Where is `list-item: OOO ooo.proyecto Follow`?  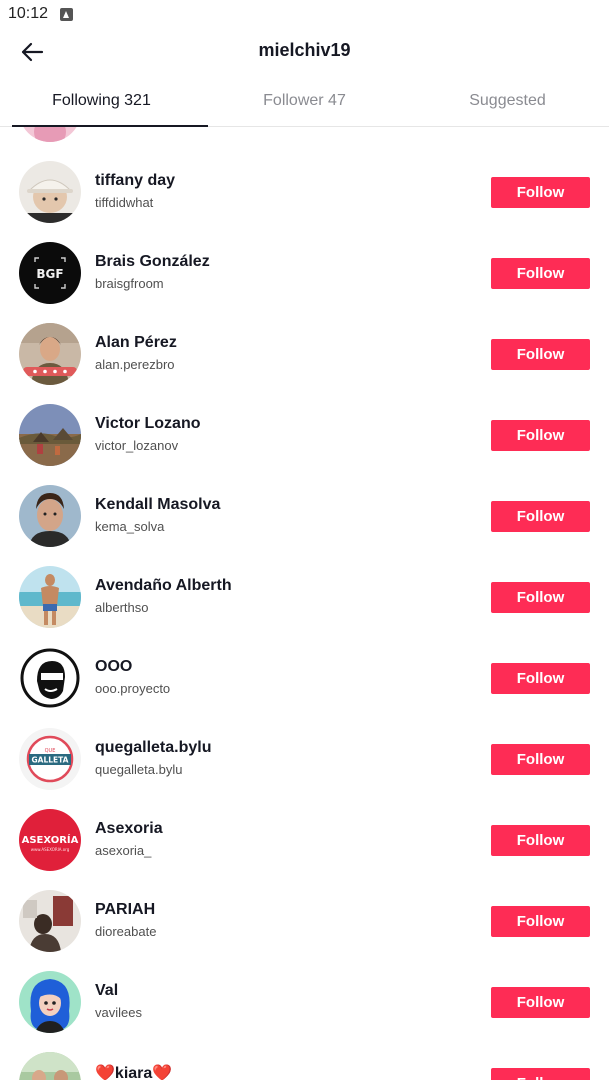 list-item: OOO ooo.proyecto Follow is located at coordinates (304, 687).